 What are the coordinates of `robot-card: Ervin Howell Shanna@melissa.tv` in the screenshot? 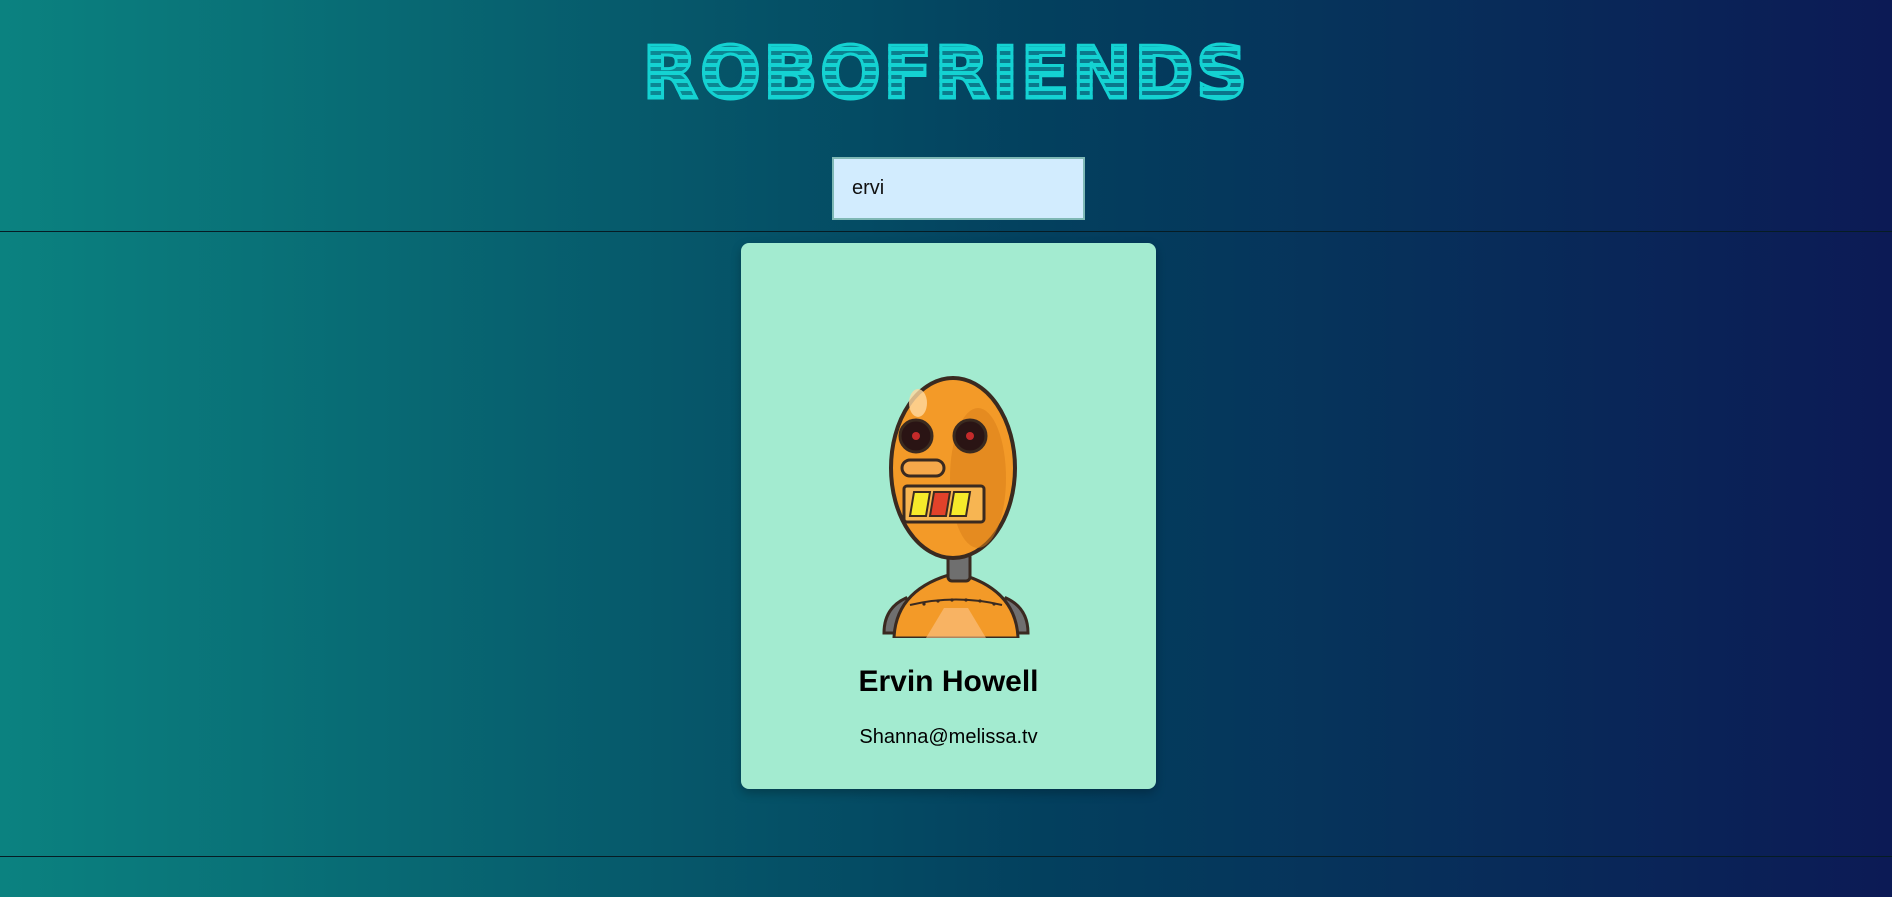 It's located at (948, 516).